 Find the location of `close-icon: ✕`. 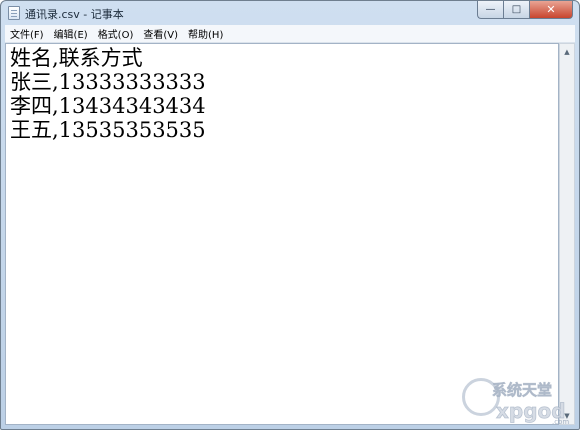

close-icon: ✕ is located at coordinates (551, 9).